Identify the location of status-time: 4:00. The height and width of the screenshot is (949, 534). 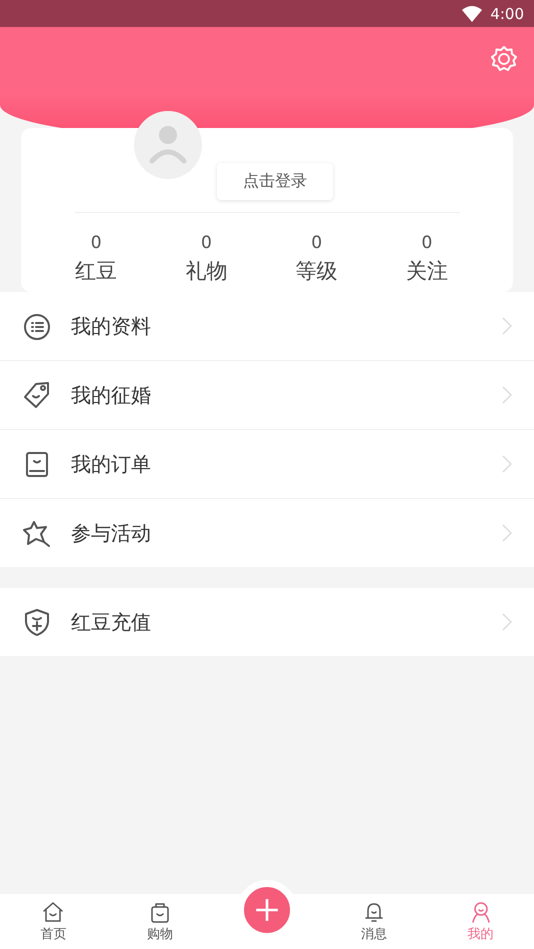
(507, 13).